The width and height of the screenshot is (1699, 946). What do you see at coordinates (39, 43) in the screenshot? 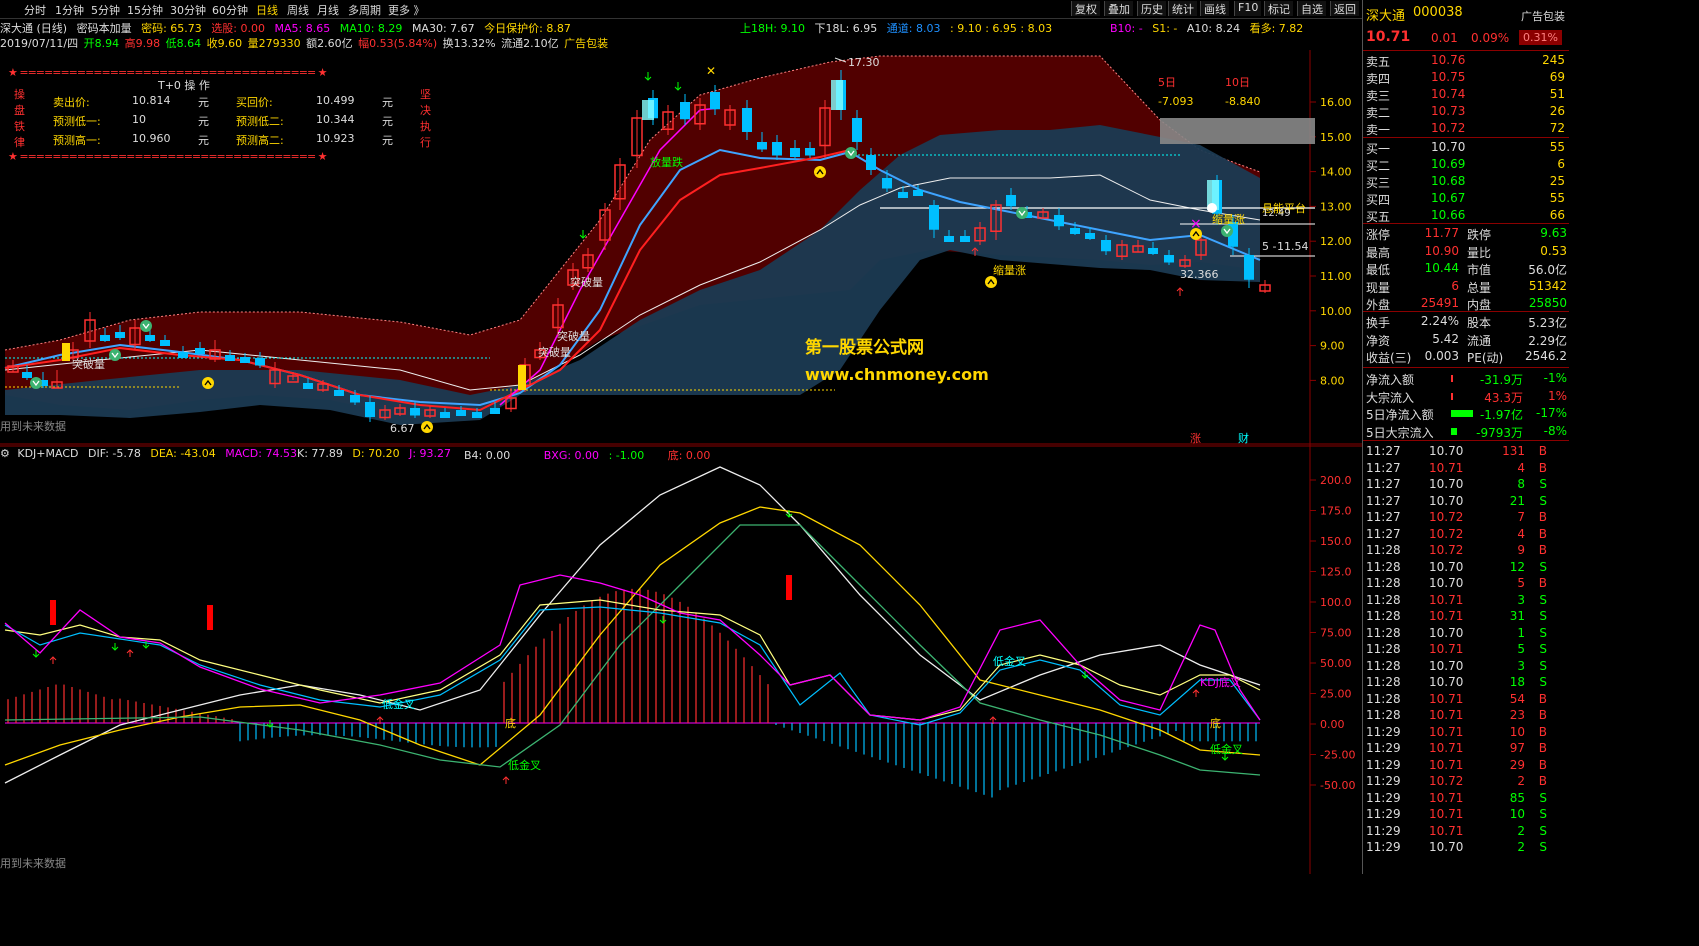
I see `bar-date: 2019/07/11/四` at bounding box center [39, 43].